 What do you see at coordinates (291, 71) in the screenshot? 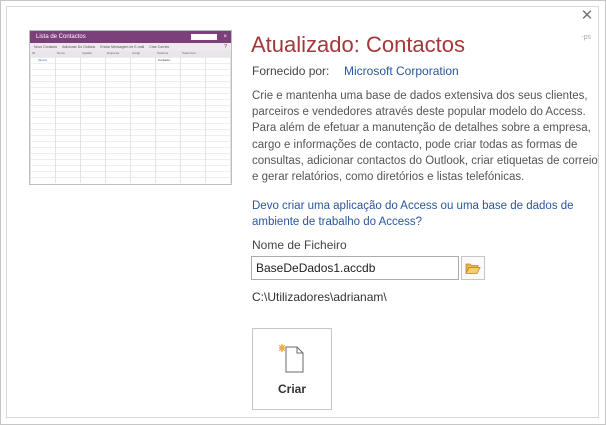
I see `provider-label: Fornecido por:` at bounding box center [291, 71].